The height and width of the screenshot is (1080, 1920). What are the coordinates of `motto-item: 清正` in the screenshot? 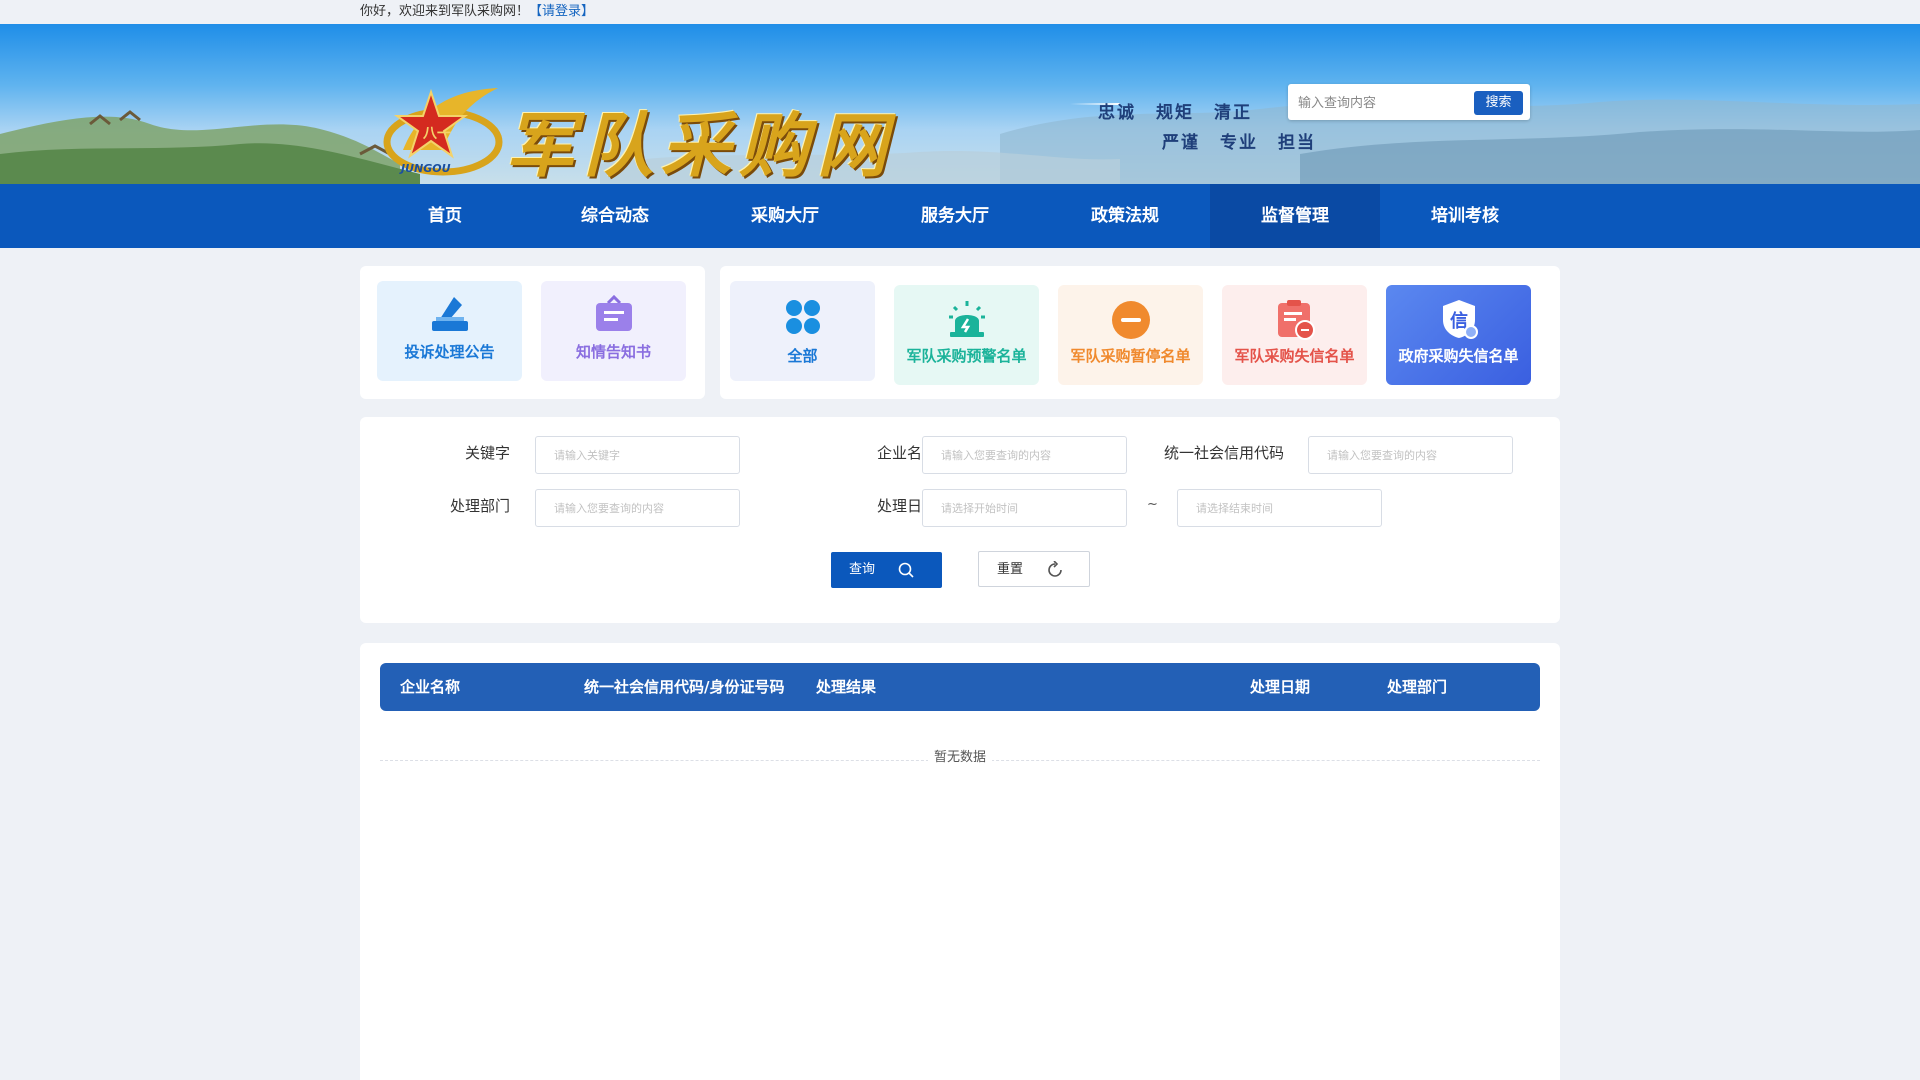 It's located at (1233, 113).